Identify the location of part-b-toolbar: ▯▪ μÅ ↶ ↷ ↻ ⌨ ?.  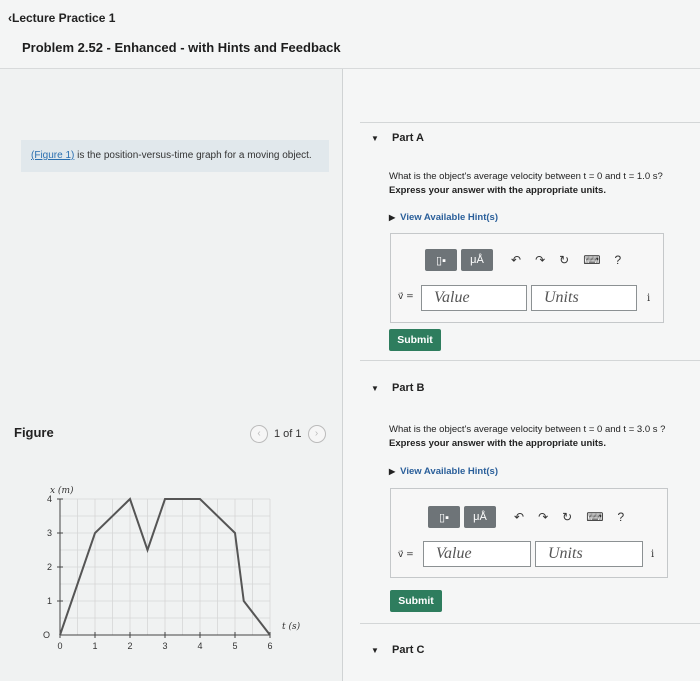
(526, 517).